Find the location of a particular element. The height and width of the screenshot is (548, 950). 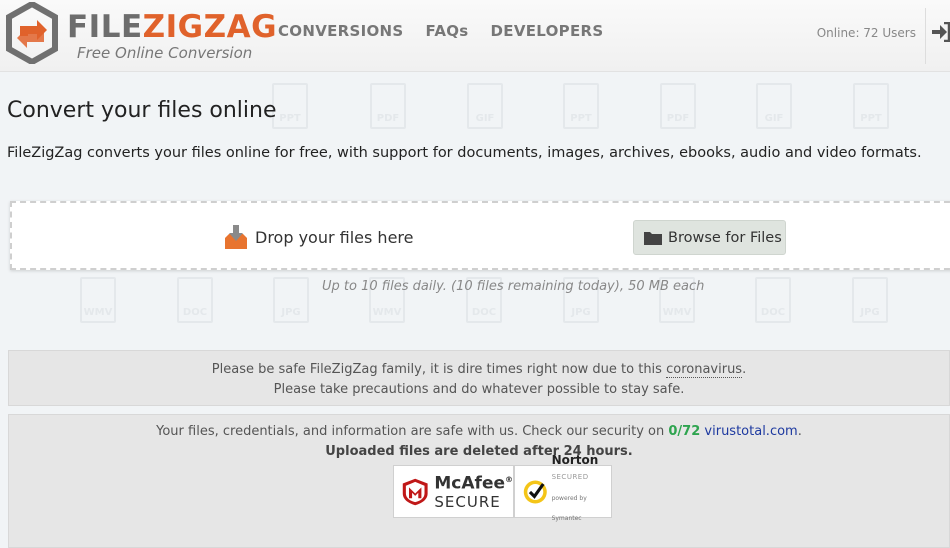

mcafee-registered-mark: ® is located at coordinates (509, 479).